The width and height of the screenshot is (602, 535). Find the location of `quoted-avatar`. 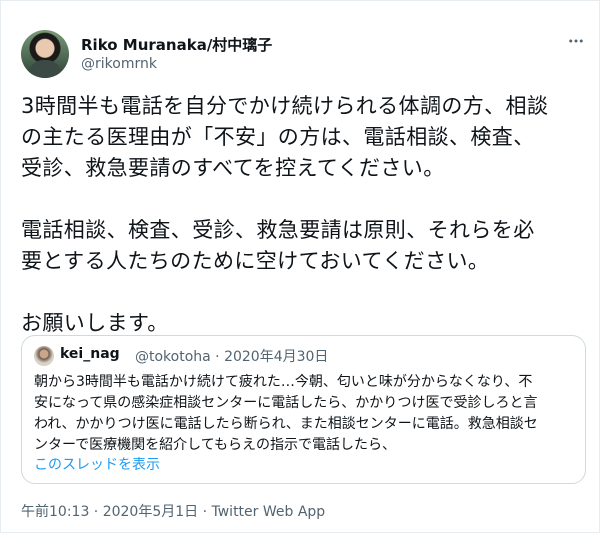

quoted-avatar is located at coordinates (44, 356).